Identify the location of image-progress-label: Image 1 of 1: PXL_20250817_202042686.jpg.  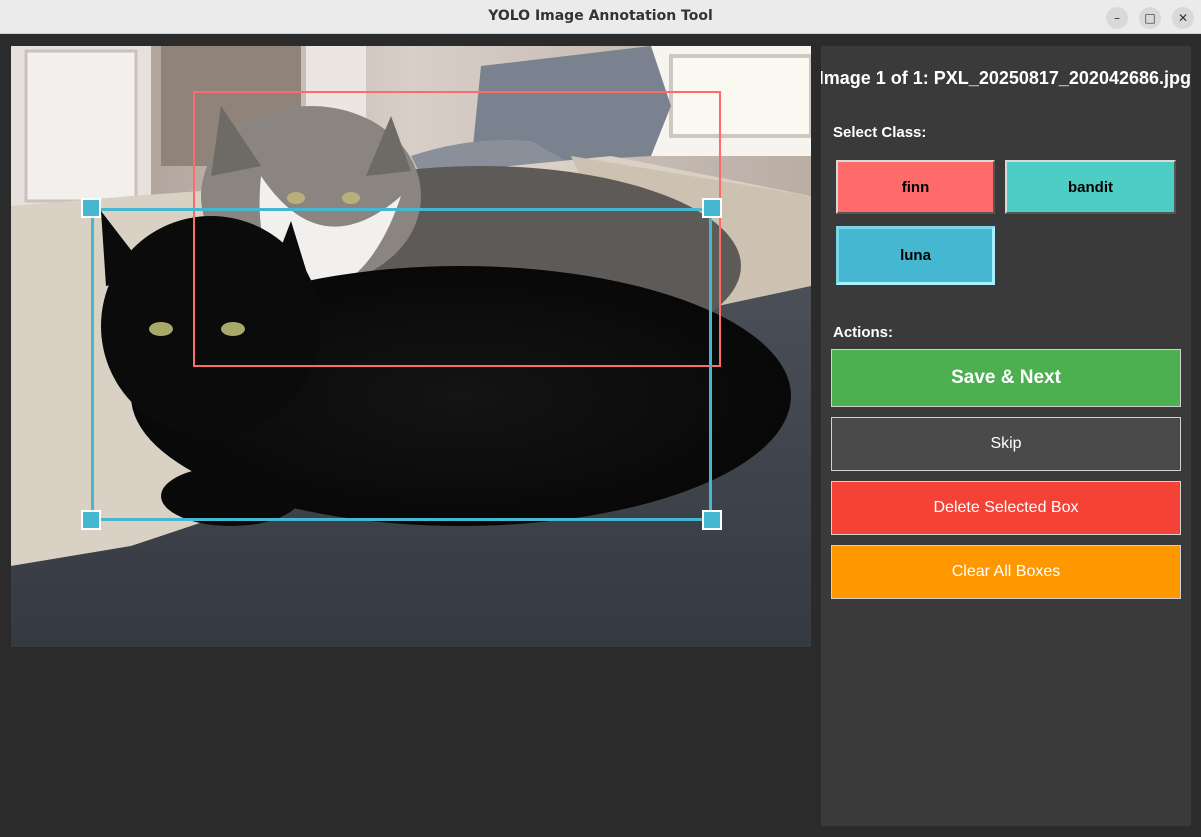
(1006, 78).